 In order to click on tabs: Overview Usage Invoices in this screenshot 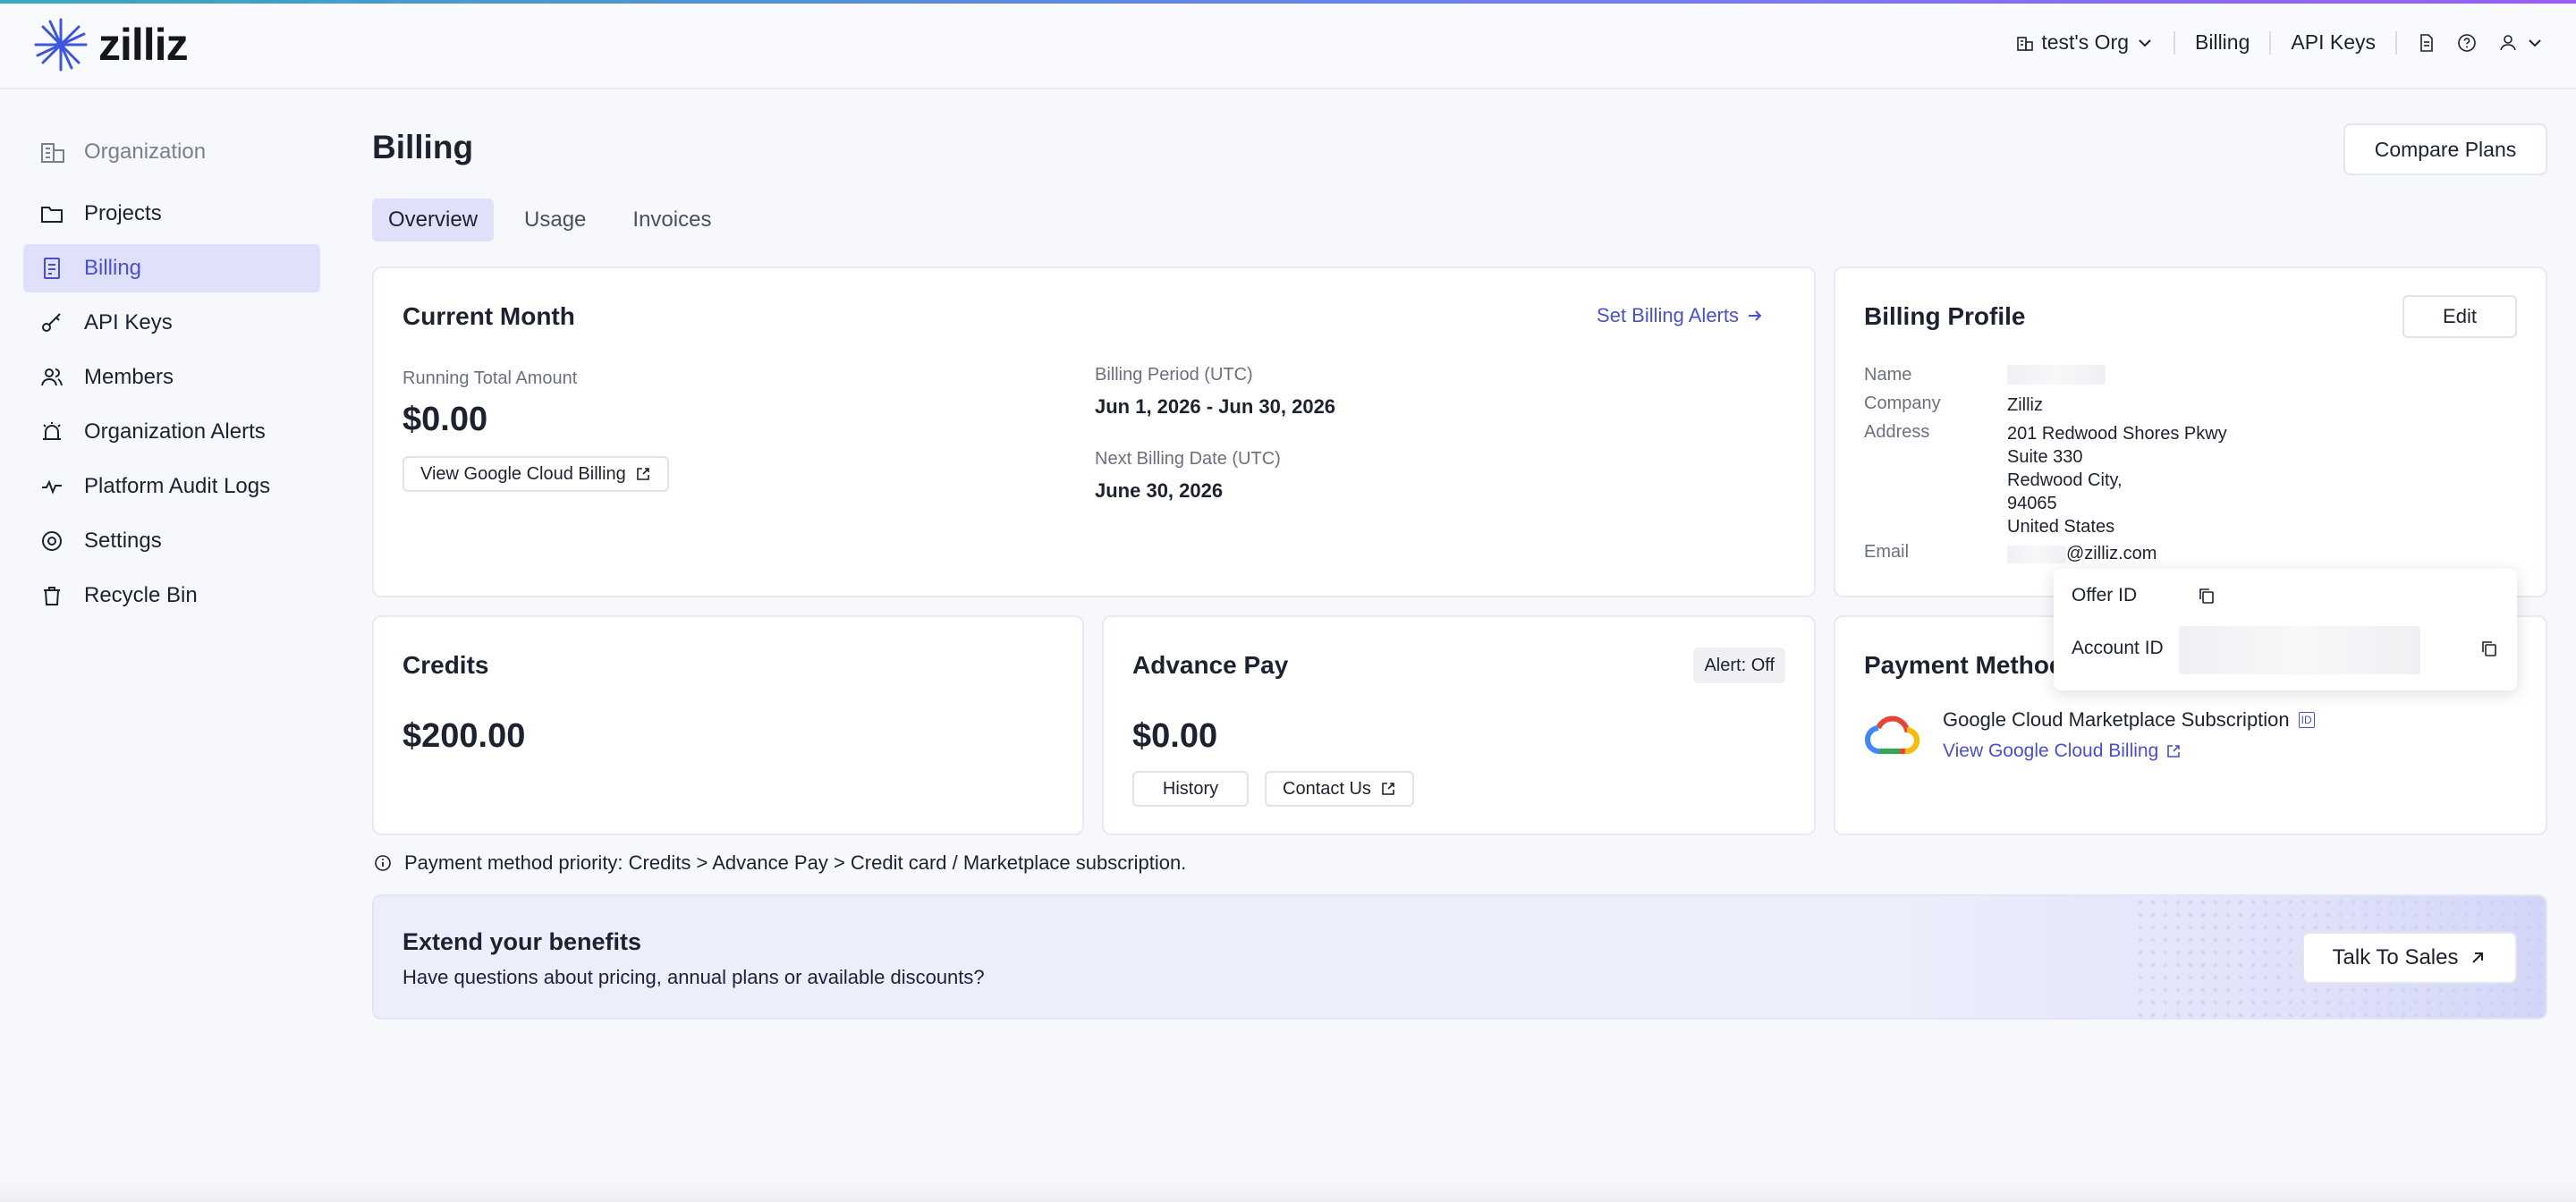, I will do `click(549, 220)`.